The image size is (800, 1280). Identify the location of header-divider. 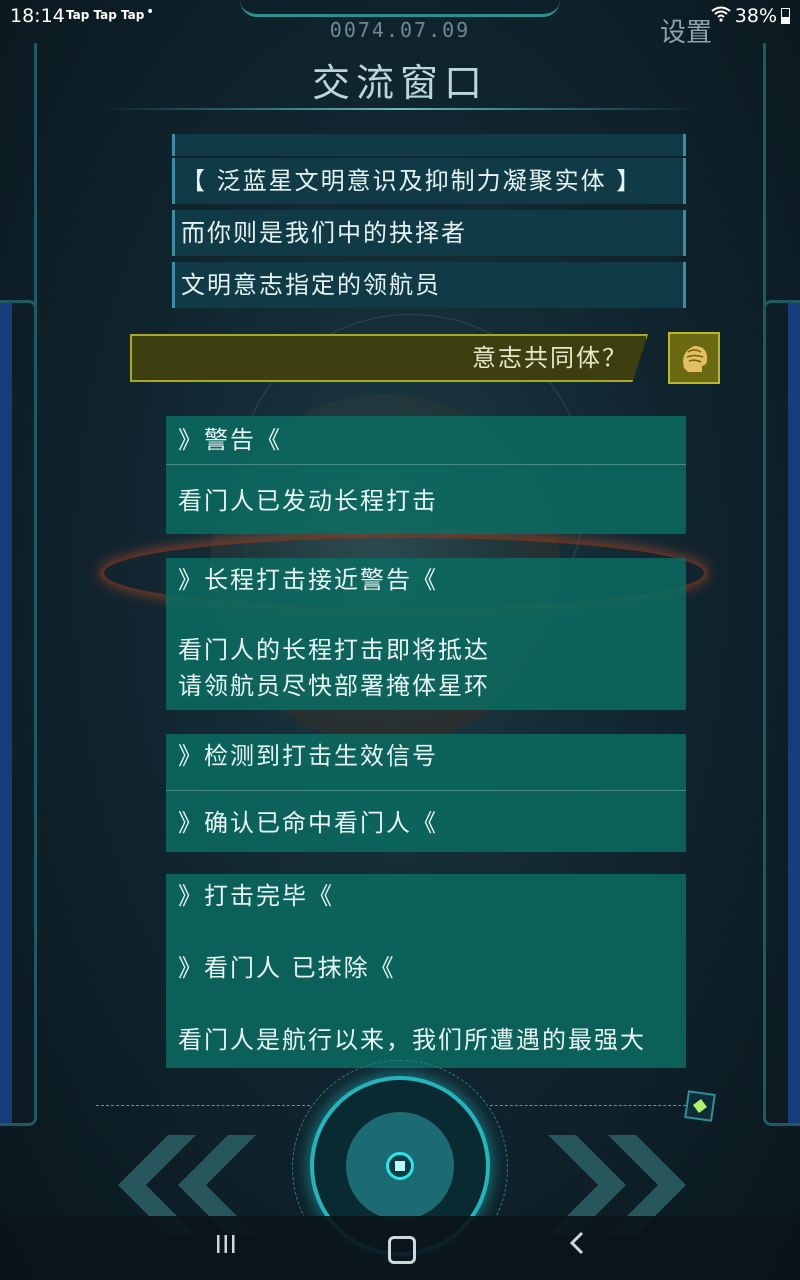
(400, 109).